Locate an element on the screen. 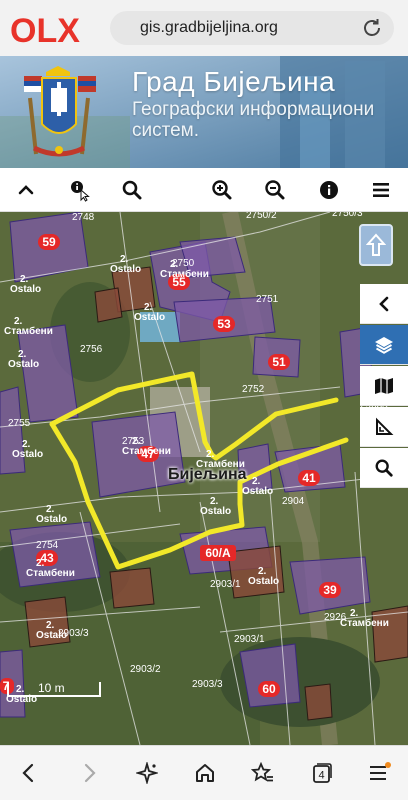 The width and height of the screenshot is (408, 800). scale-label: 10 m is located at coordinates (51, 688).